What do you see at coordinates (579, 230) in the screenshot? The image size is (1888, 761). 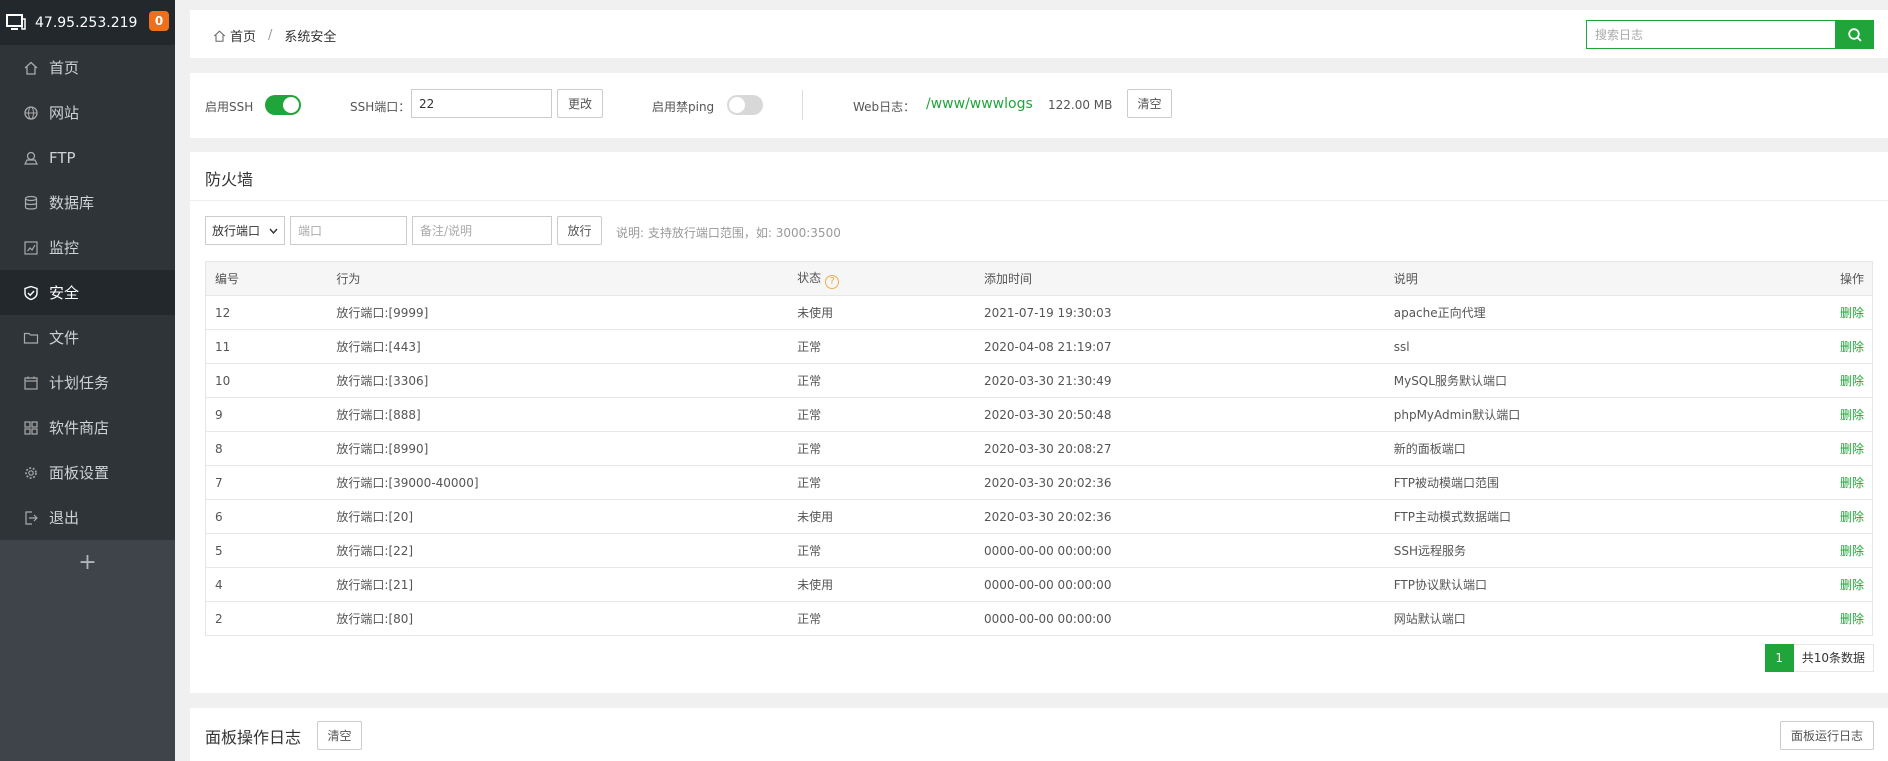 I see `allow-port-button: 放行` at bounding box center [579, 230].